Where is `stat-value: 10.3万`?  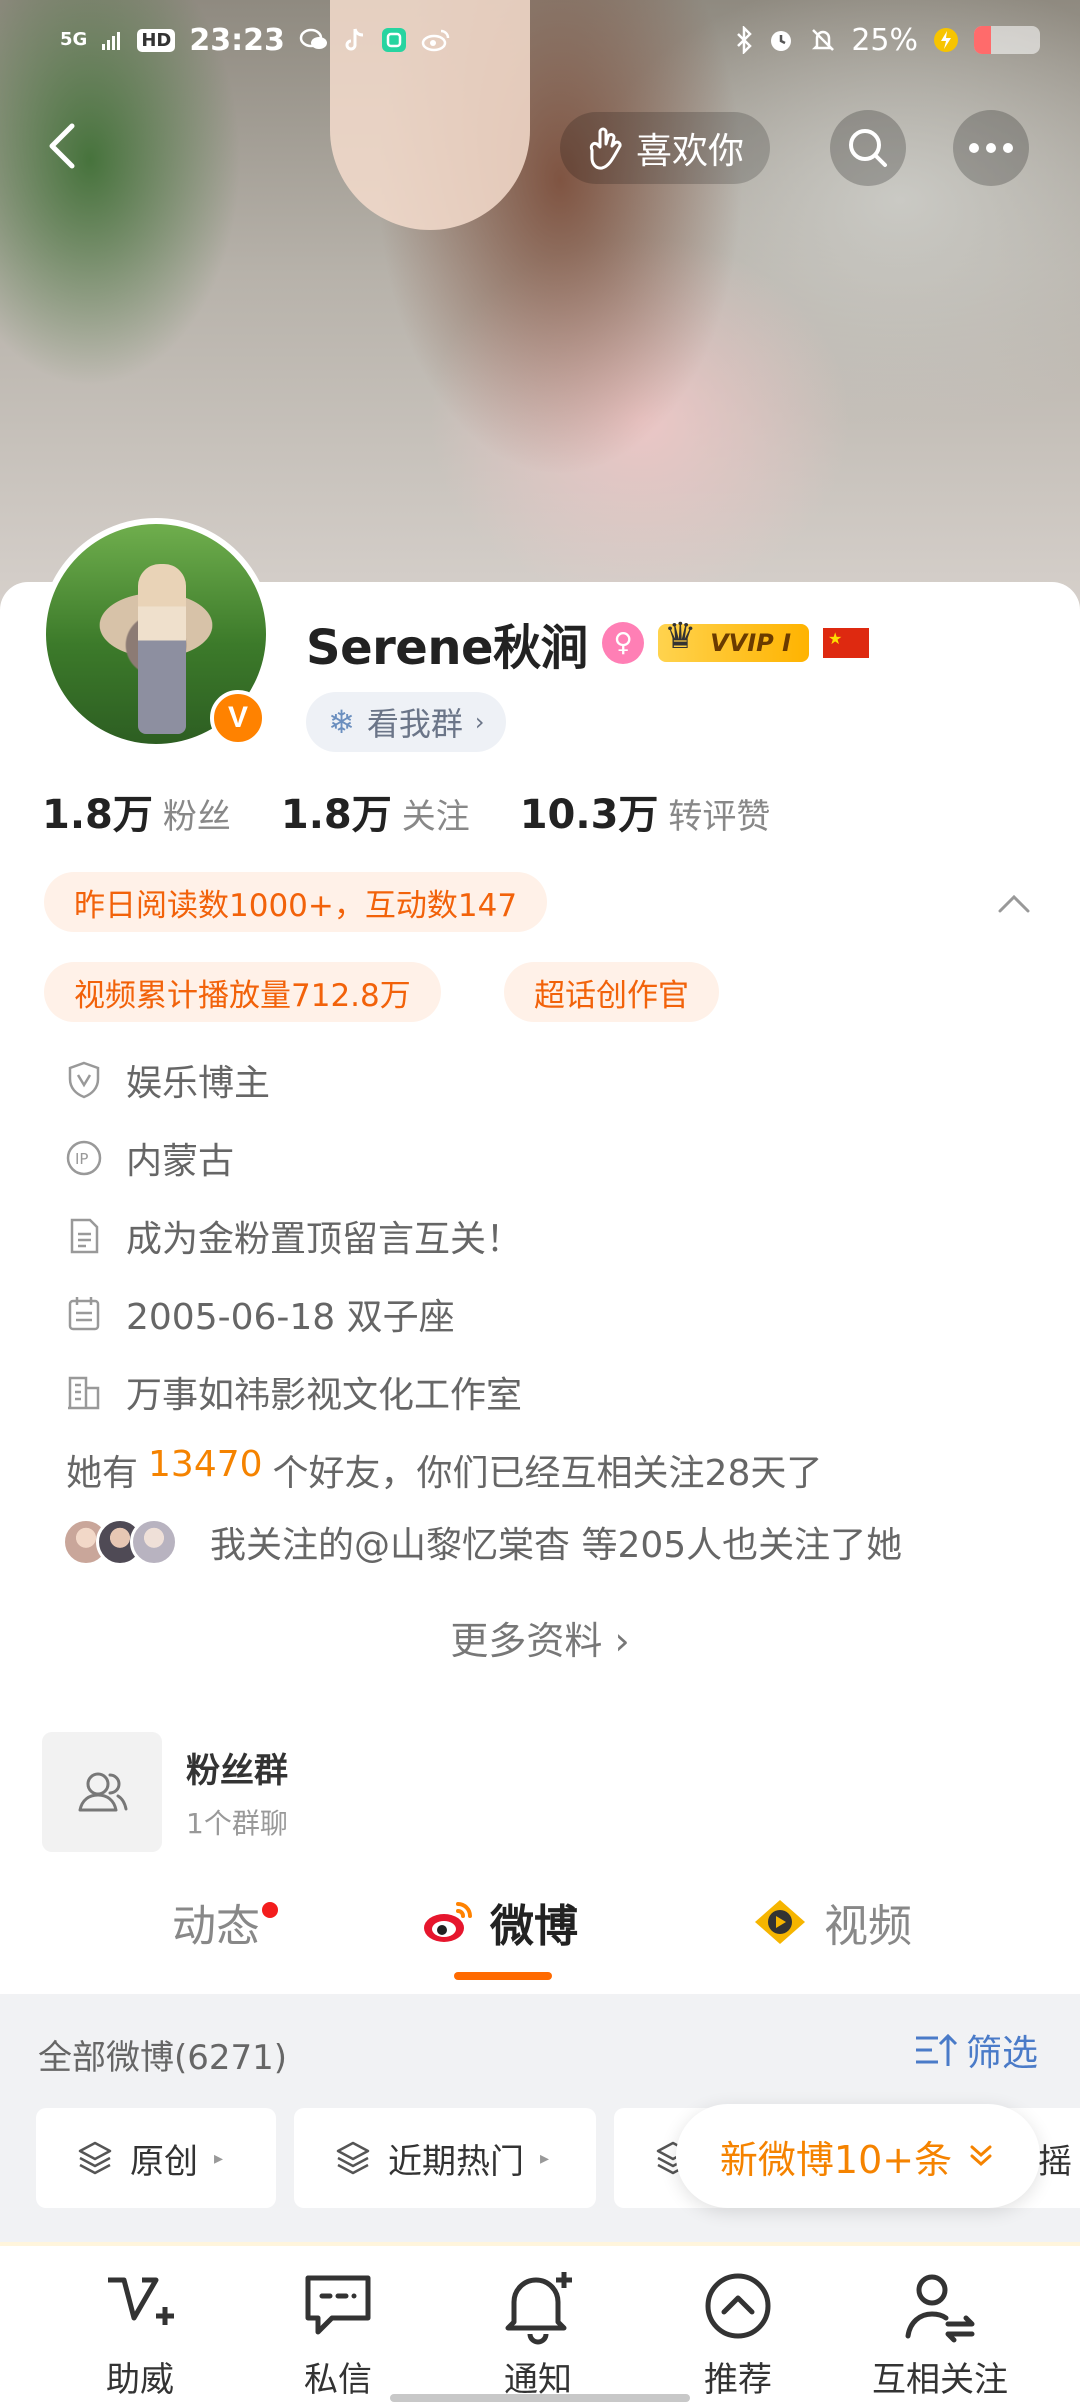 stat-value: 10.3万 is located at coordinates (589, 815).